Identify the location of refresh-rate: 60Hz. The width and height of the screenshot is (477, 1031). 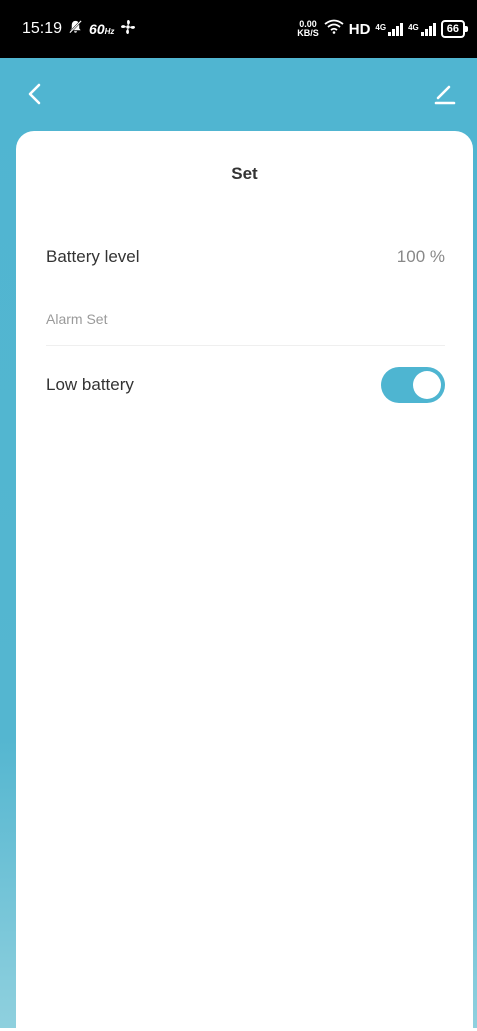
(101, 29).